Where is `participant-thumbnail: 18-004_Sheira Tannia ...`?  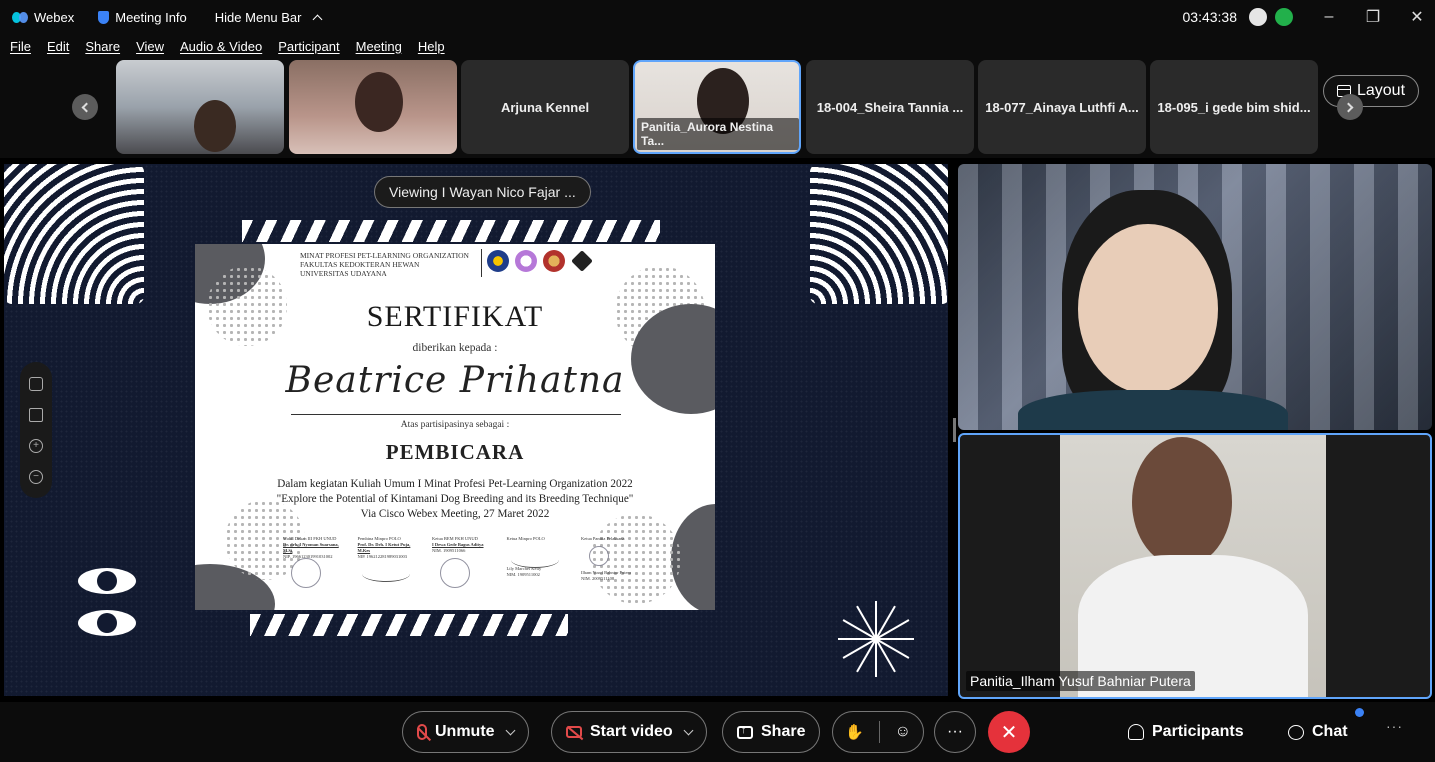 participant-thumbnail: 18-004_Sheira Tannia ... is located at coordinates (890, 107).